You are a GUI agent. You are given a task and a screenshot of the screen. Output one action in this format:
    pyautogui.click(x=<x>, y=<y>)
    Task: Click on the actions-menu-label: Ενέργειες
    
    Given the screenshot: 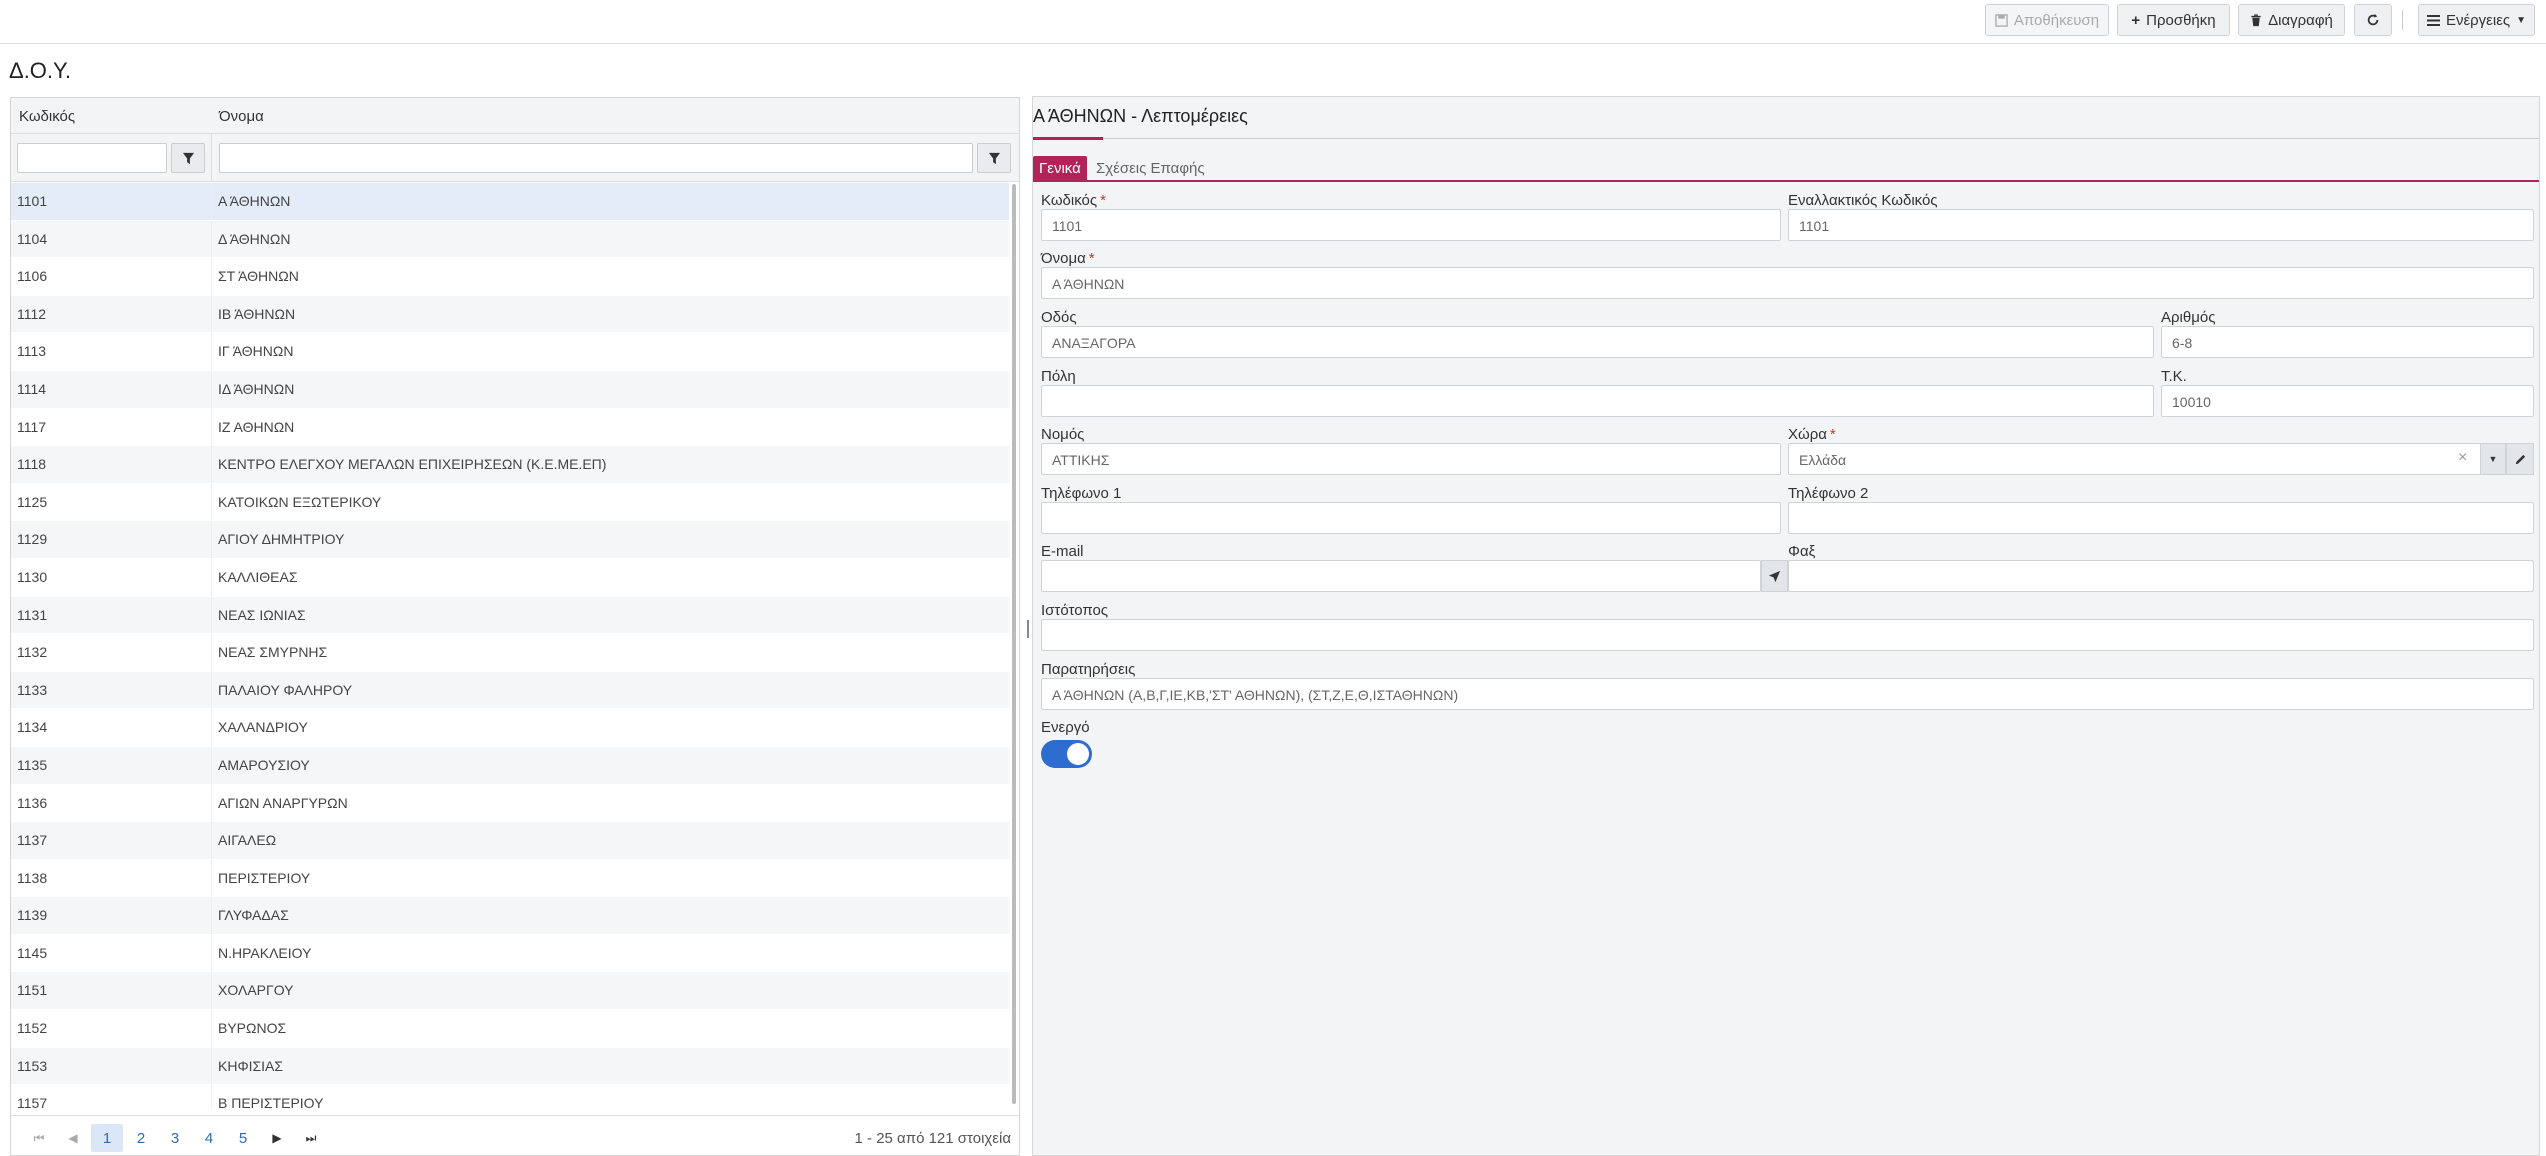 What is the action you would take?
    pyautogui.click(x=2478, y=20)
    